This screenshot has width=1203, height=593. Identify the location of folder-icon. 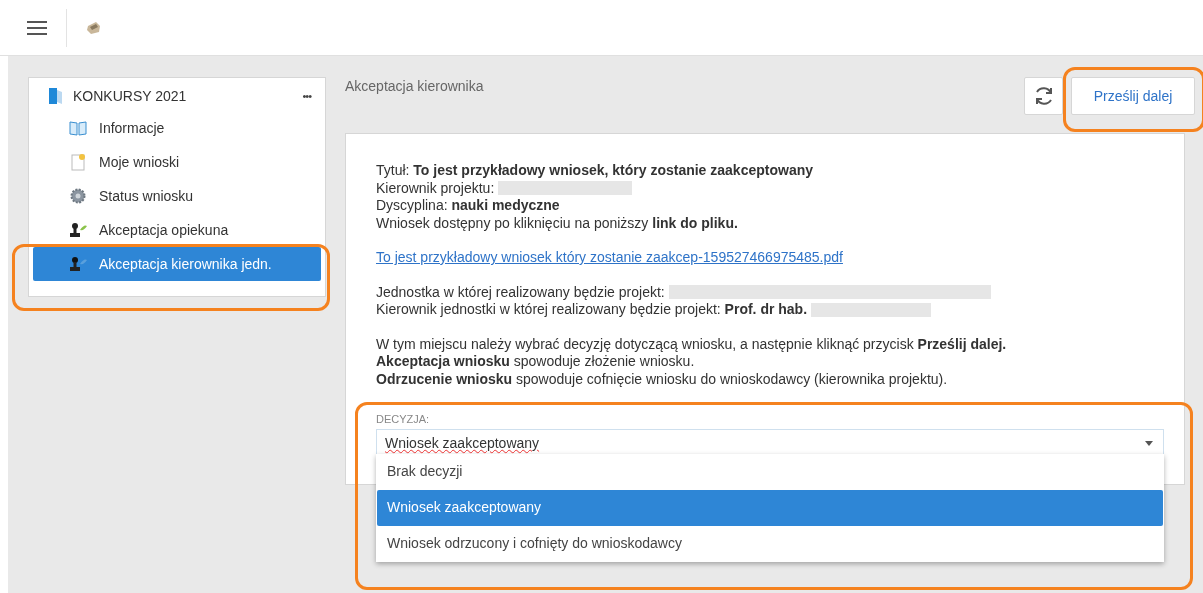
(56, 96).